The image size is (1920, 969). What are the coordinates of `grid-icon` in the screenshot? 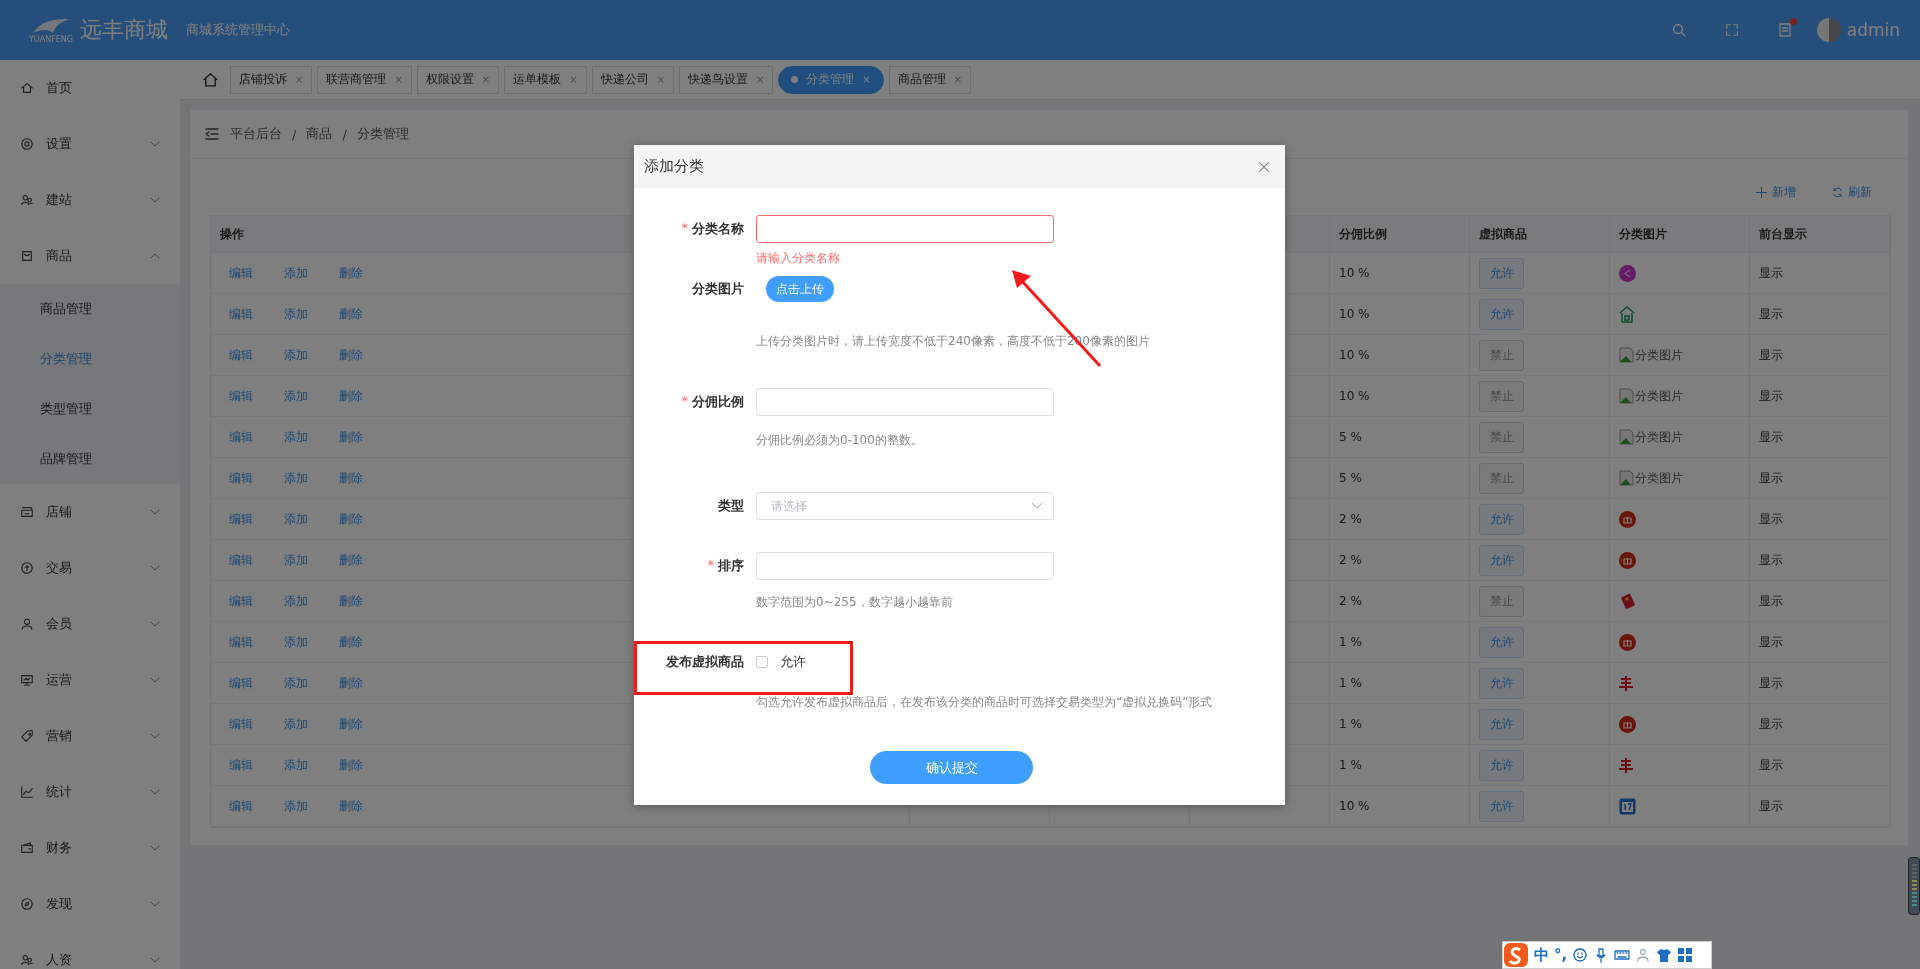 It's located at (1685, 955).